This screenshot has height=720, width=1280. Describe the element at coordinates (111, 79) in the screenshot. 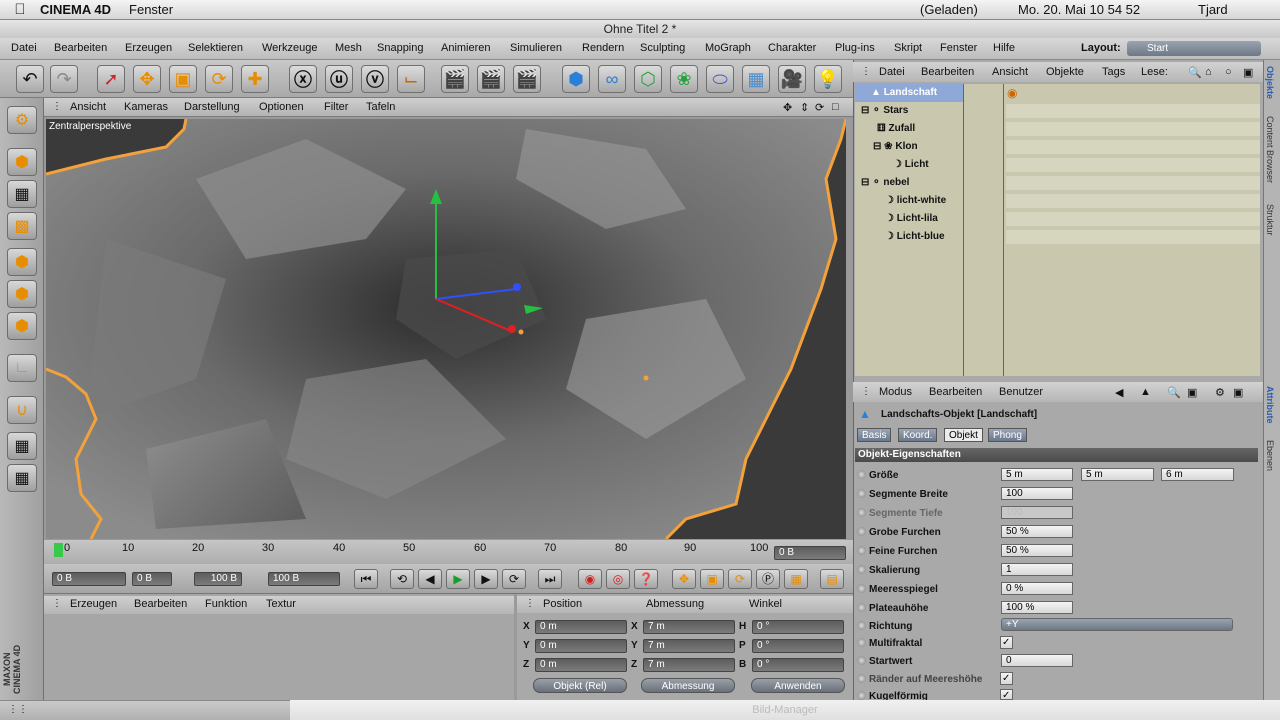

I see `live-select-icon: ➚` at that location.